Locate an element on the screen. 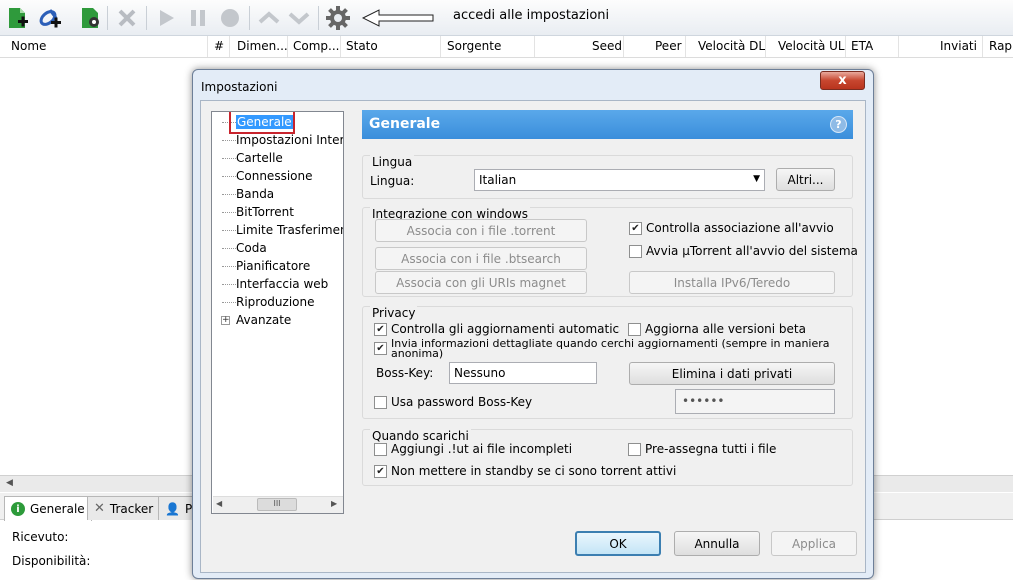  column-upload-speed: Velocità UL is located at coordinates (811, 46).